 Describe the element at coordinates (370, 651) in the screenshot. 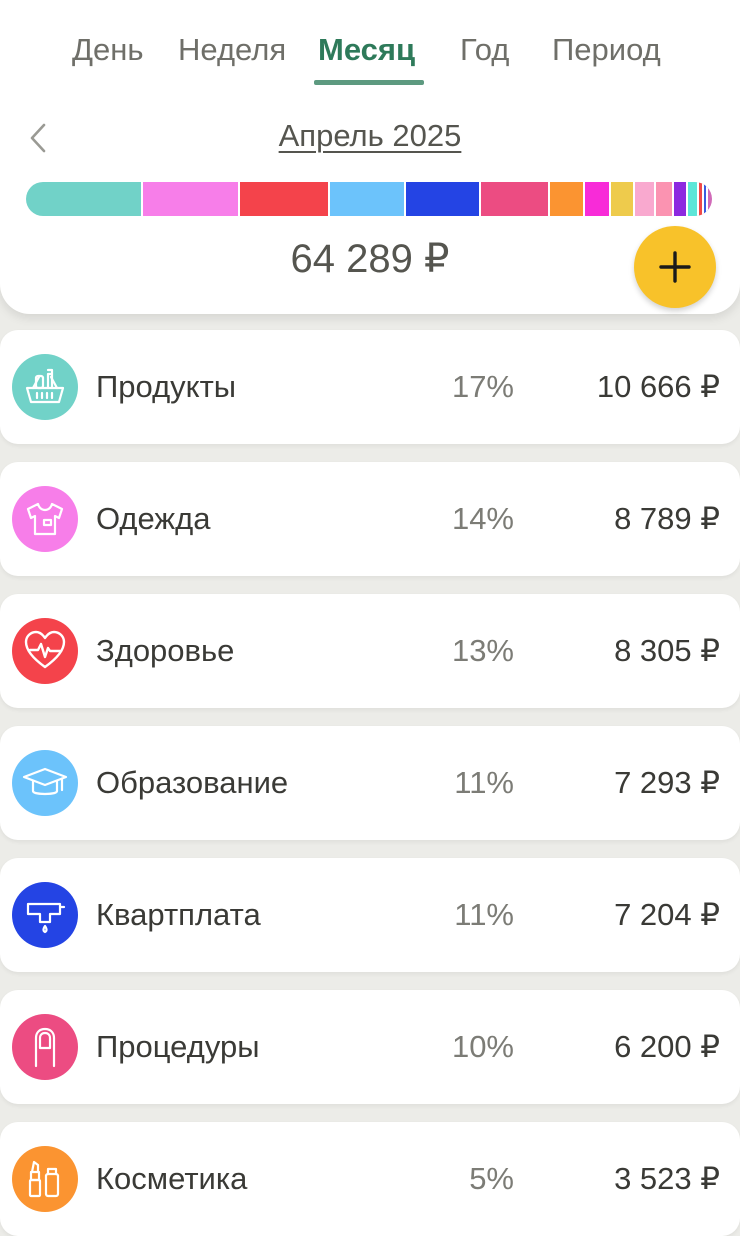

I see `category-row-health: Здоровье 13% 8 305 ₽` at that location.